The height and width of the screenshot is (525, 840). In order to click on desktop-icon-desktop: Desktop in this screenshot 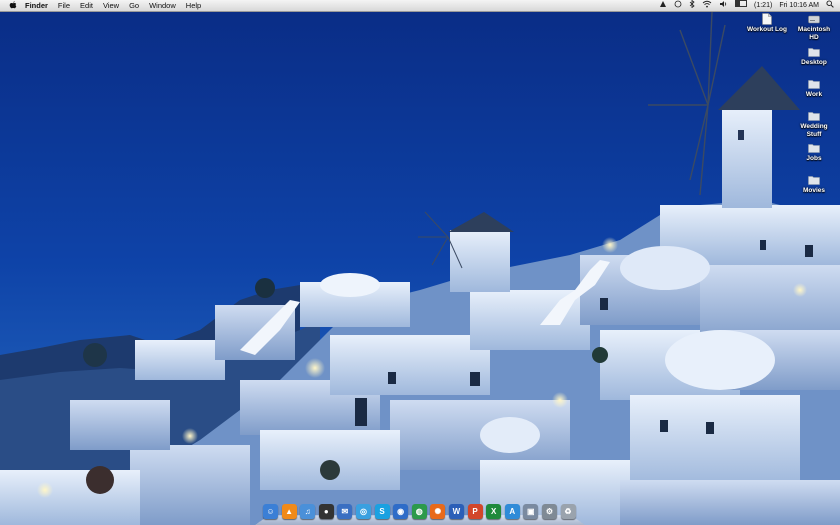, I will do `click(814, 56)`.